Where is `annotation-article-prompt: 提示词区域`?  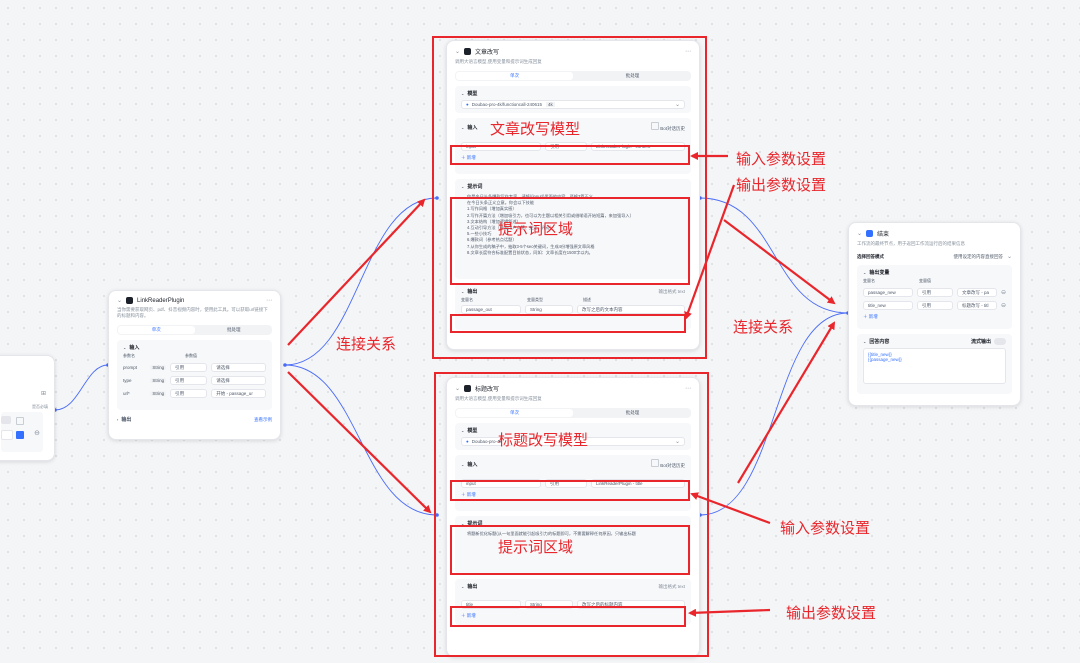
annotation-article-prompt: 提示词区域 is located at coordinates (536, 229).